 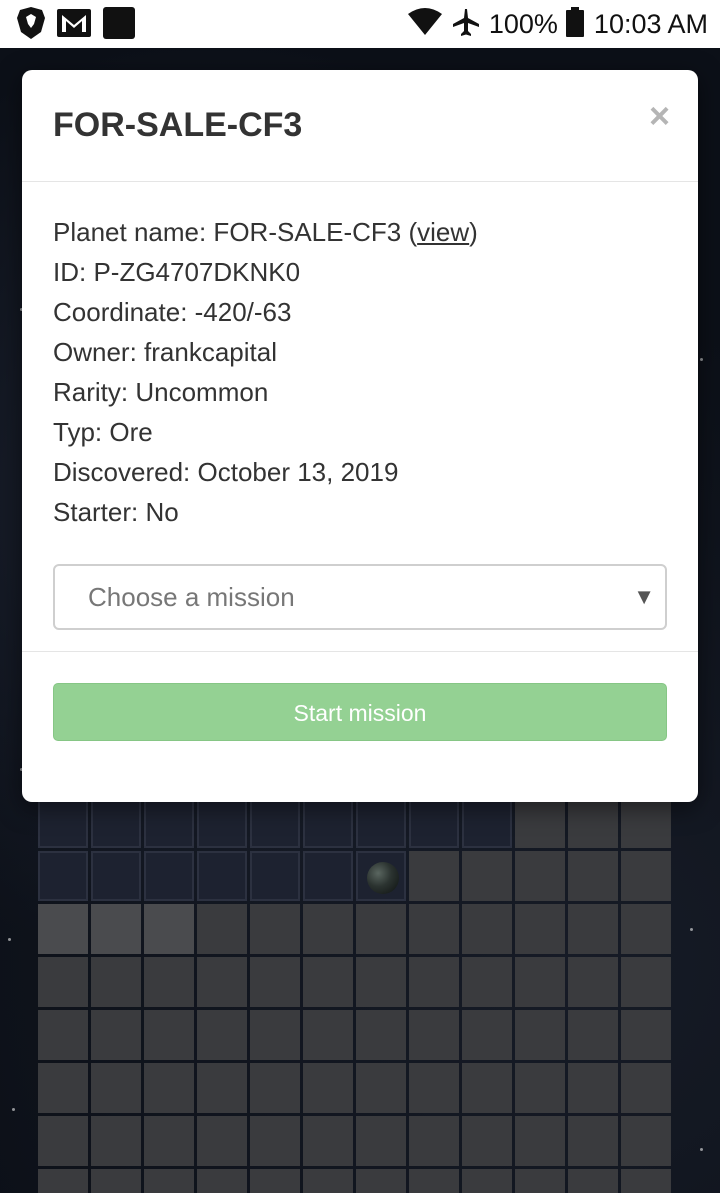 I want to click on planet-cell, so click(x=381, y=876).